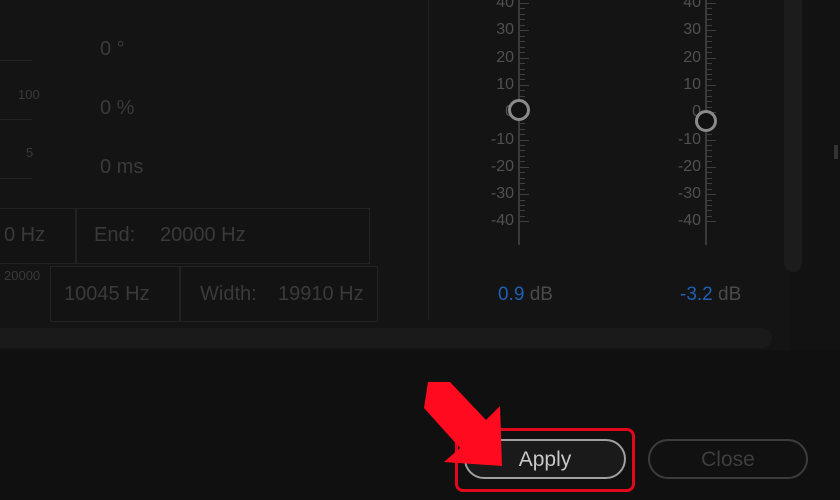  What do you see at coordinates (321, 294) in the screenshot?
I see `width-value: 19910 Hz` at bounding box center [321, 294].